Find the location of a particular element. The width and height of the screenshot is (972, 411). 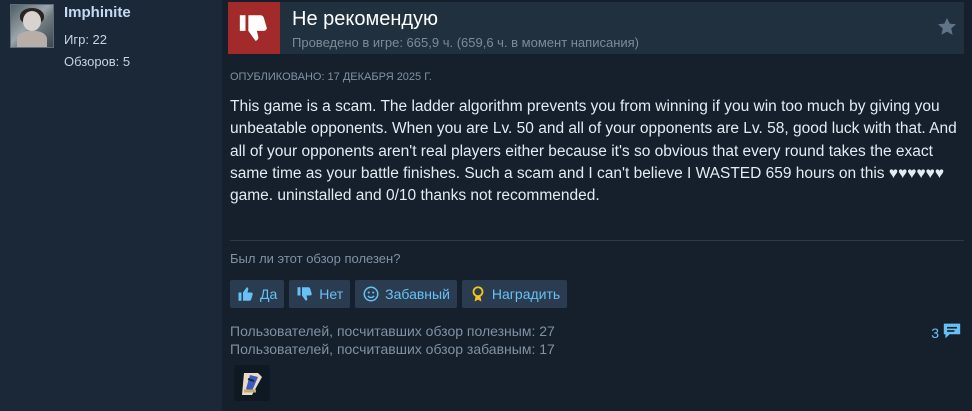

comment-bubble-icon is located at coordinates (952, 332).